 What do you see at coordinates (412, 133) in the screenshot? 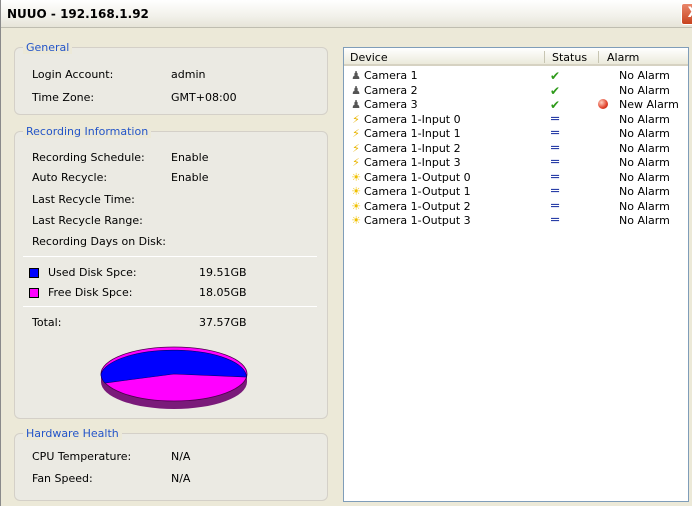
I see `device-name: Camera 1-Input 1` at bounding box center [412, 133].